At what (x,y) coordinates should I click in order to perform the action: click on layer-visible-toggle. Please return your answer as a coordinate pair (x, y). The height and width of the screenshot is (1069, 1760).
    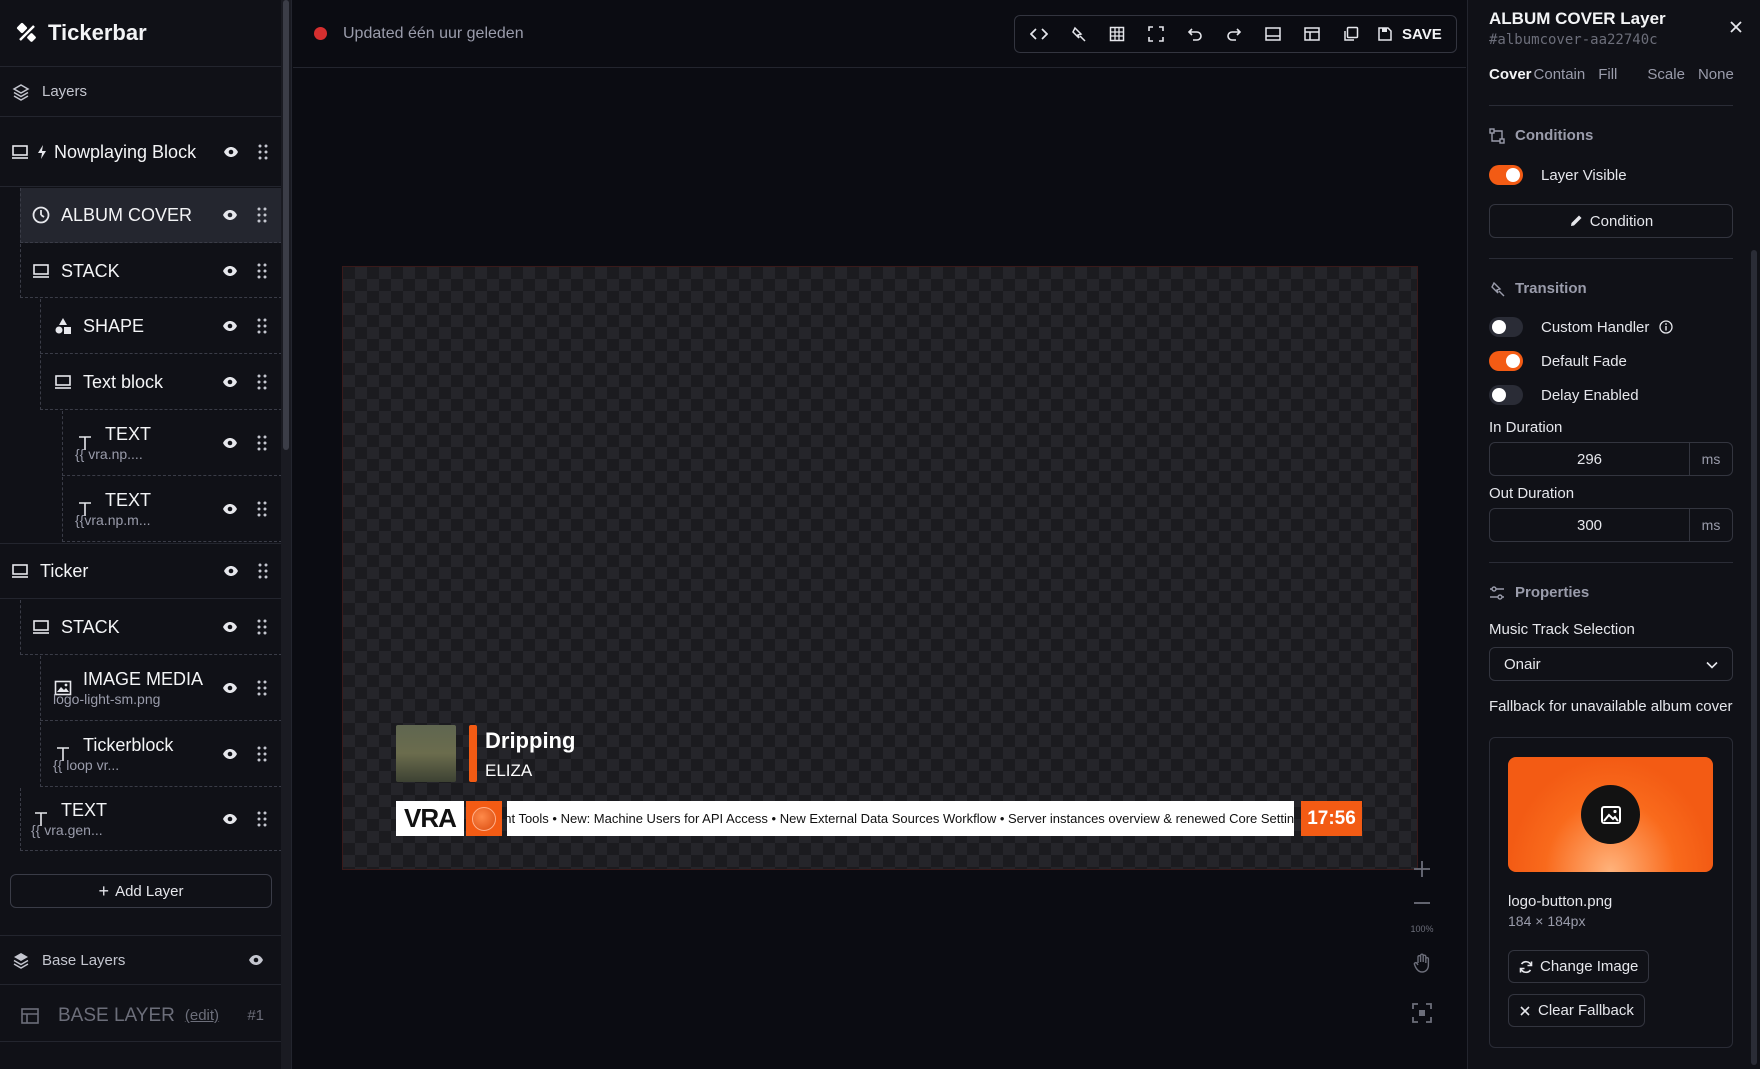
    Looking at the image, I should click on (1506, 175).